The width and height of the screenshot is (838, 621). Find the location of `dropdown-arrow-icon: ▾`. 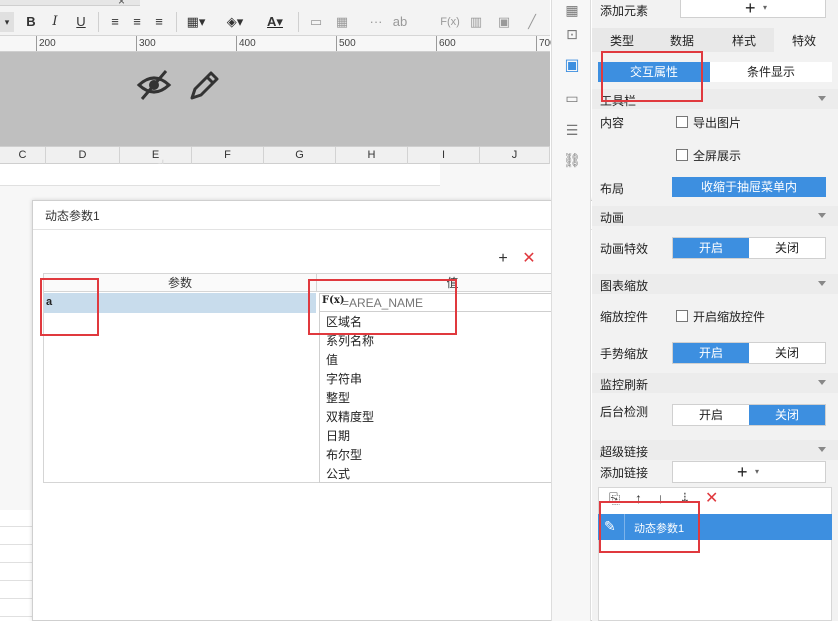

dropdown-arrow-icon: ▾ is located at coordinates (7, 22).